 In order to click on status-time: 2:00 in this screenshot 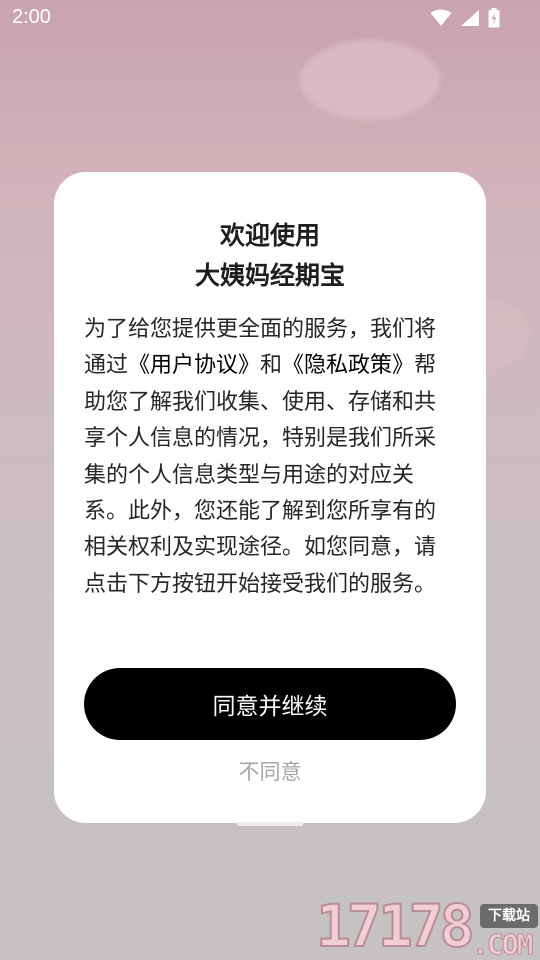, I will do `click(31, 17)`.